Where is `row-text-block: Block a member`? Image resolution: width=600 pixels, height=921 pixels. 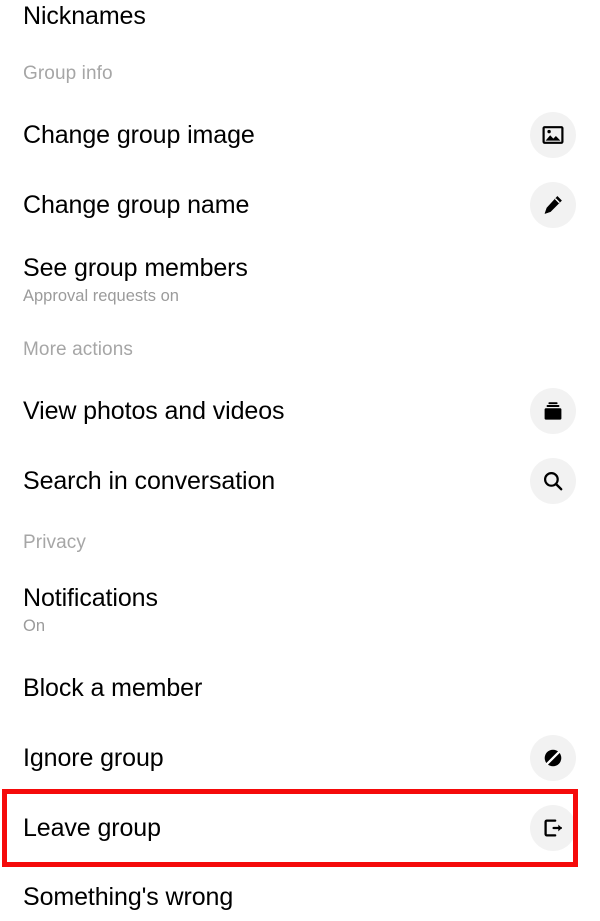
row-text-block: Block a member is located at coordinates (299, 688).